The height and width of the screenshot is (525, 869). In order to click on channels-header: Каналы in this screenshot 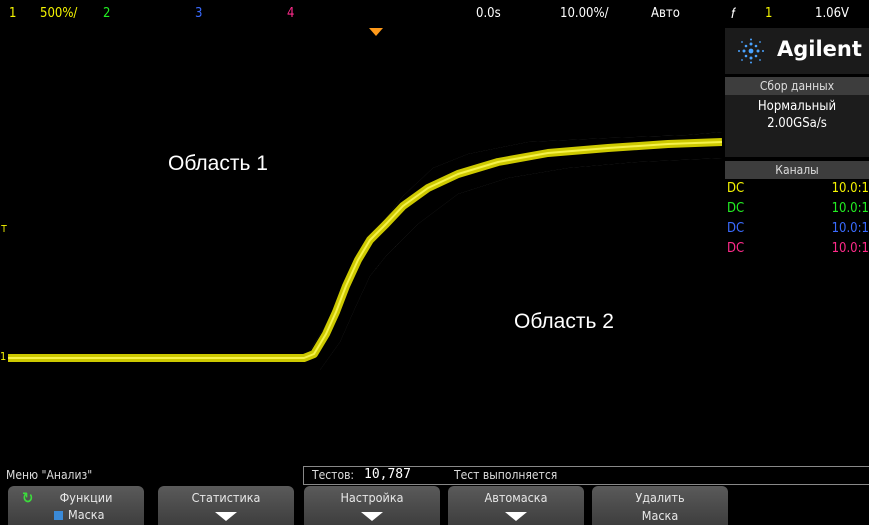, I will do `click(797, 170)`.